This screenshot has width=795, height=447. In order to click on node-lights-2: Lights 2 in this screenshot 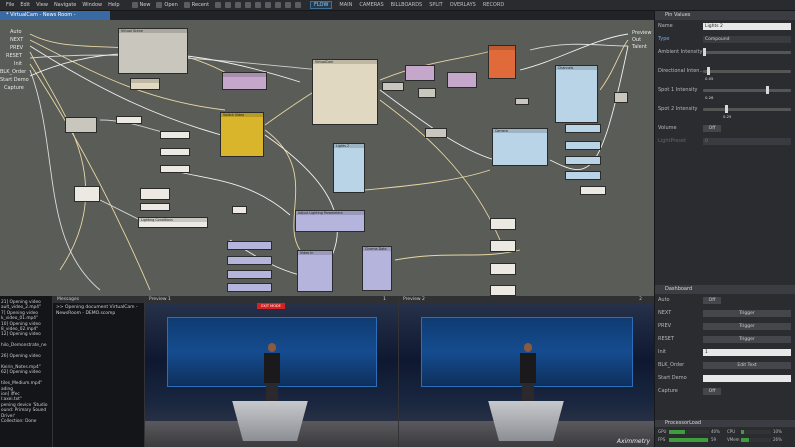, I will do `click(349, 168)`.